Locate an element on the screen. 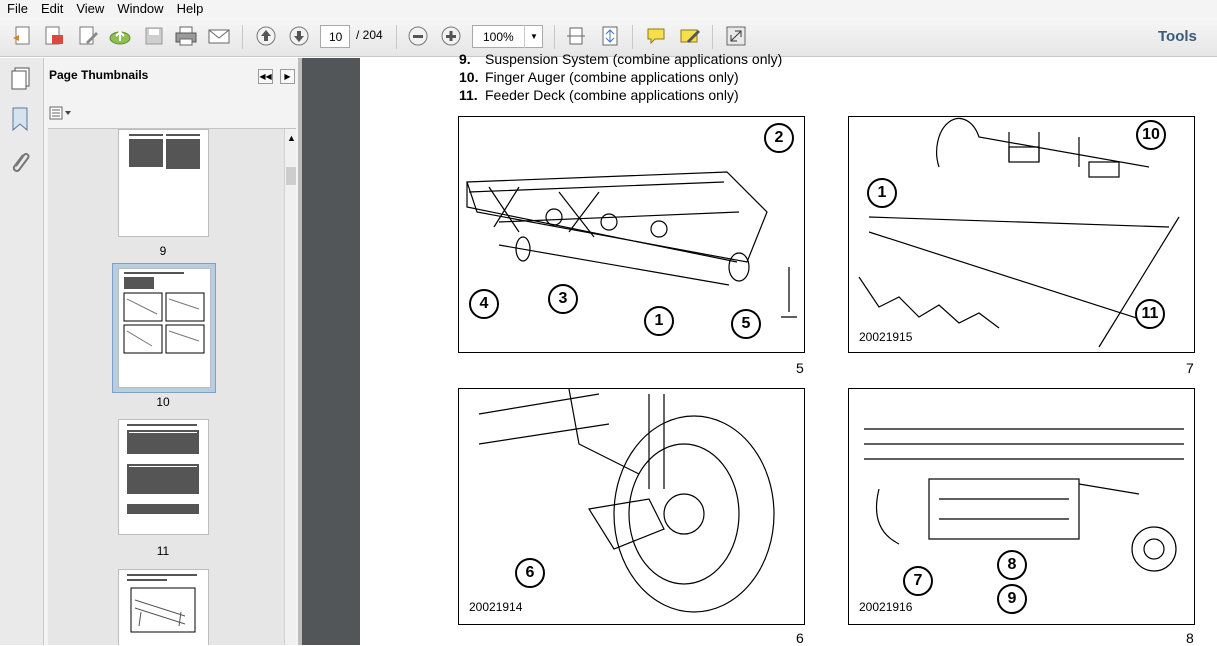 The width and height of the screenshot is (1217, 646). page-total: / 204 is located at coordinates (369, 35).